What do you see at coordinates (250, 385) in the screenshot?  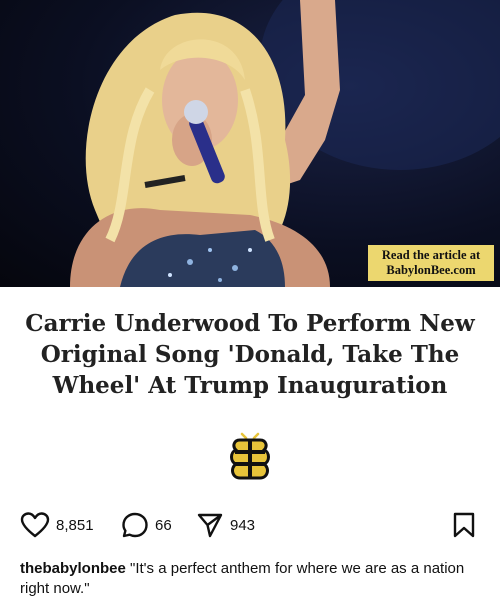 I see `headline-line-3: Wheel' At Trump Inauguration` at bounding box center [250, 385].